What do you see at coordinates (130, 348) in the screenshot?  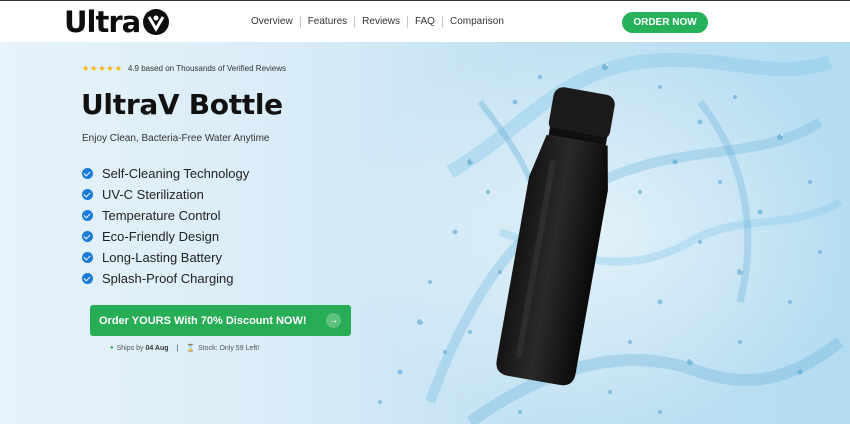 I see `ship-prefix: Ships by` at bounding box center [130, 348].